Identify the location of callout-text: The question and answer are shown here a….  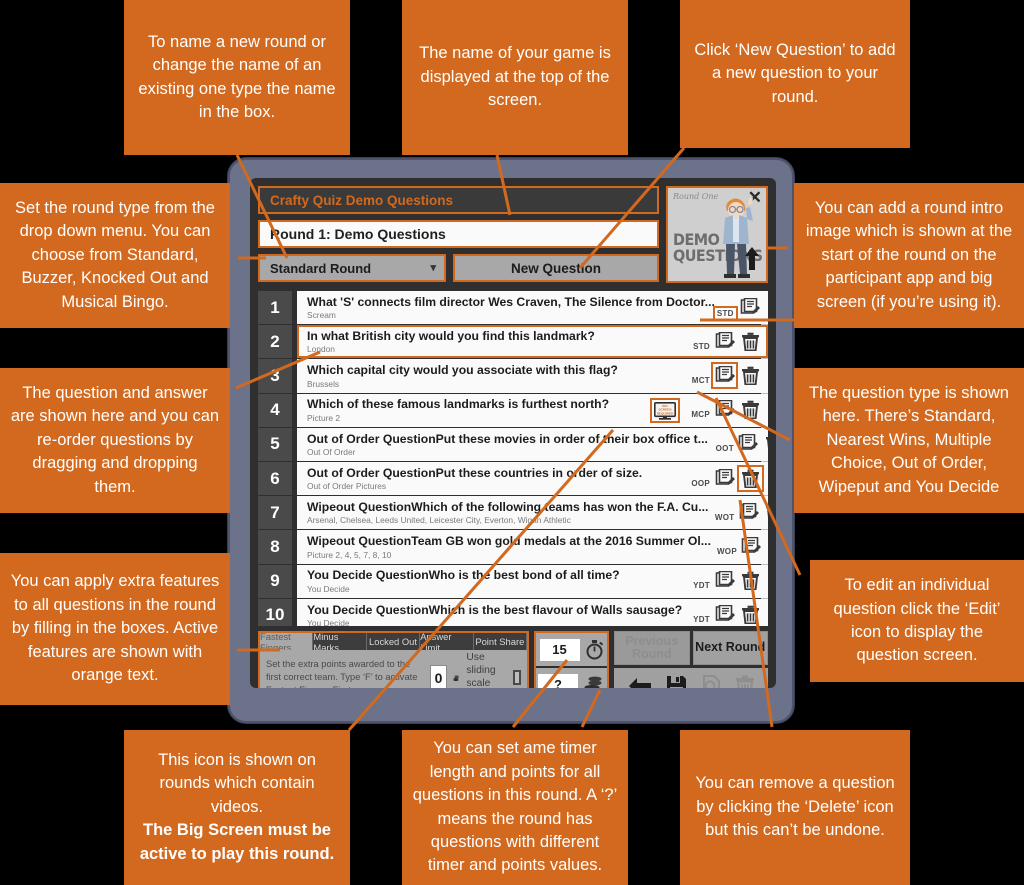
(115, 439).